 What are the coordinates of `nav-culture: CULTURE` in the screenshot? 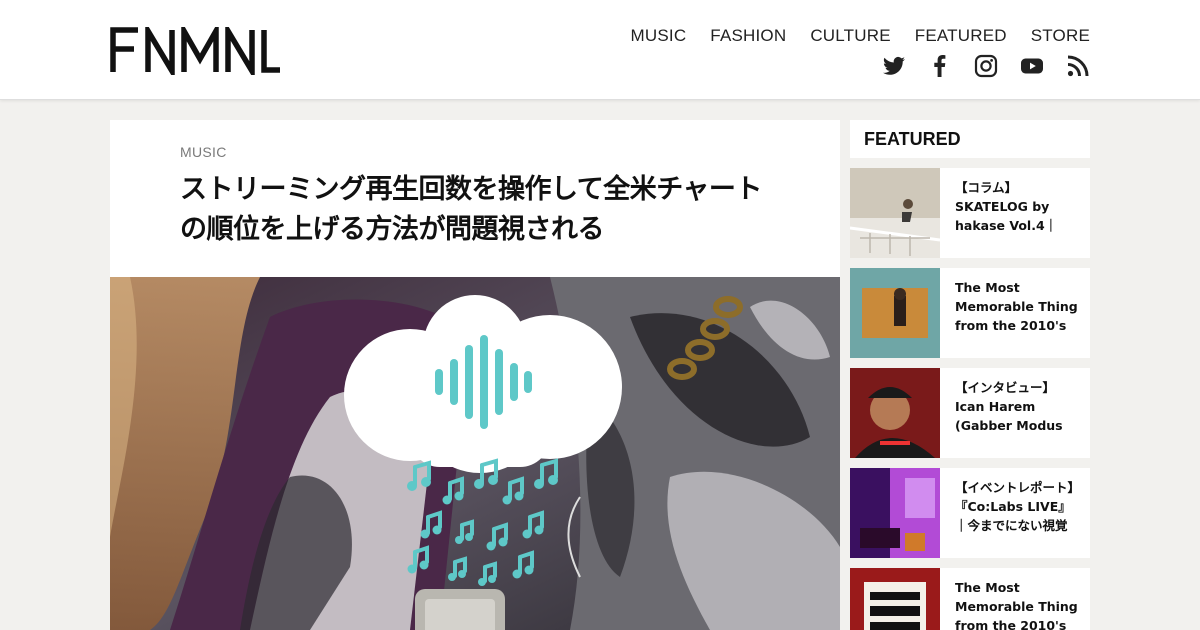 It's located at (850, 36).